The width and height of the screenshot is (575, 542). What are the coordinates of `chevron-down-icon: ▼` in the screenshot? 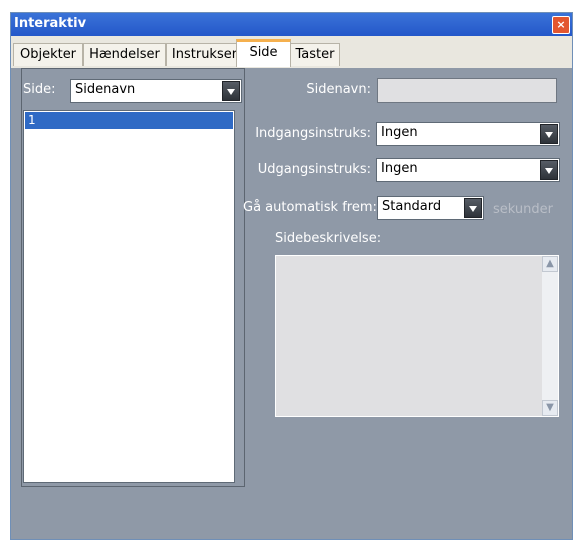 It's located at (550, 408).